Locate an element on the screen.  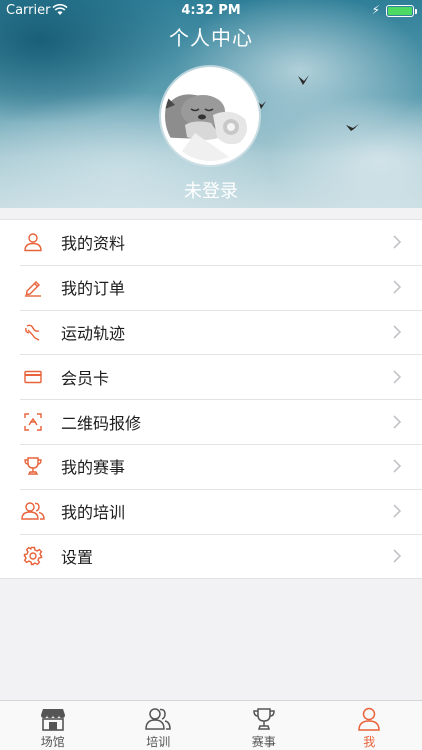
tab-label: 场馆 is located at coordinates (52, 742).